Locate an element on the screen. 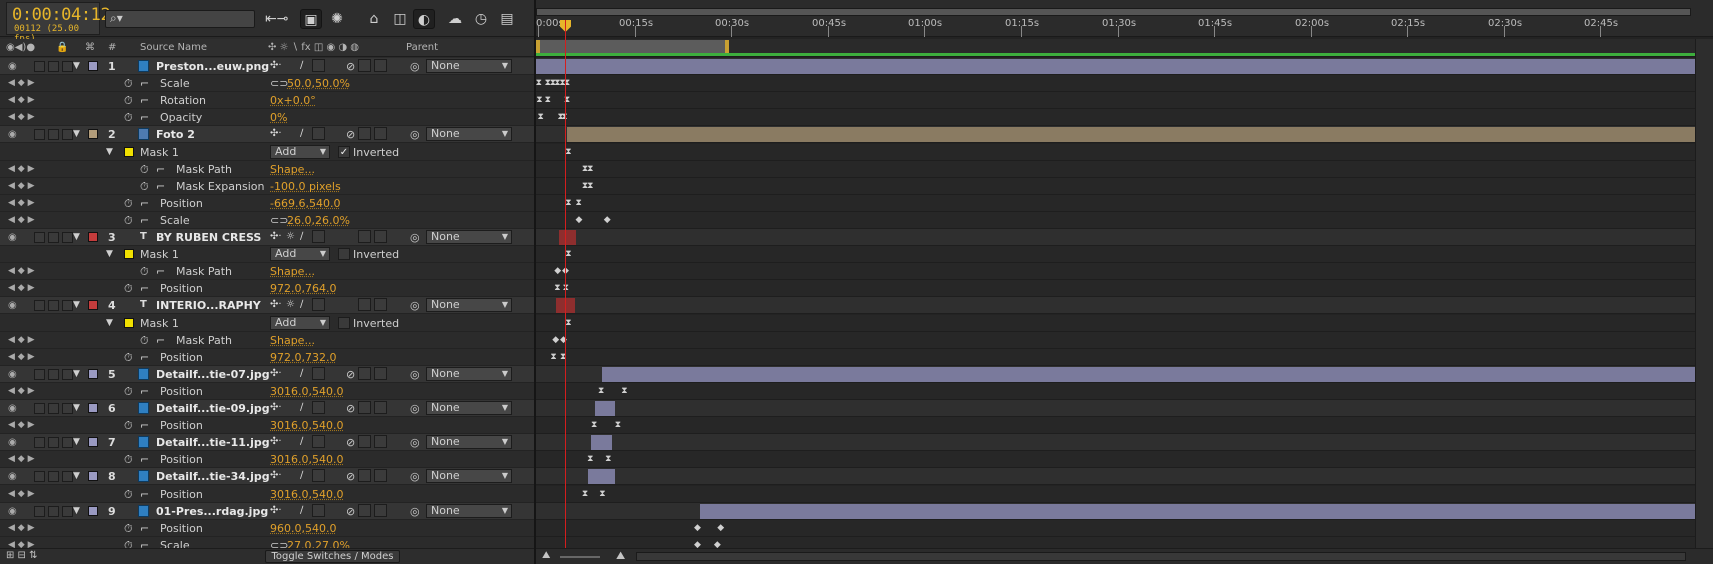  layer-name: Detailf...tie-11.jpg is located at coordinates (213, 442).